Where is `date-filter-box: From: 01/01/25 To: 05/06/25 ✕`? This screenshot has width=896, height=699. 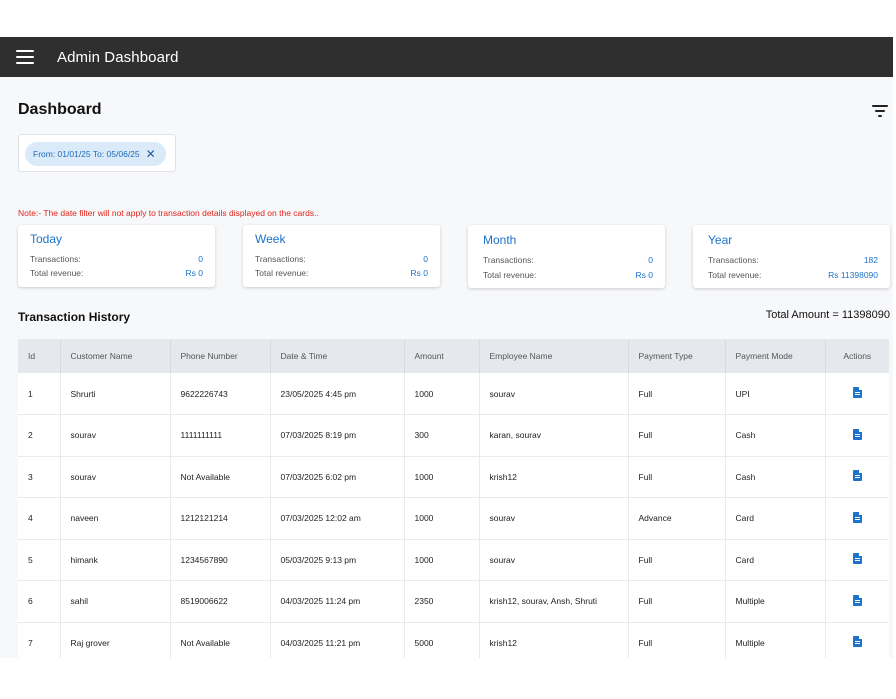 date-filter-box: From: 01/01/25 To: 05/06/25 ✕ is located at coordinates (97, 153).